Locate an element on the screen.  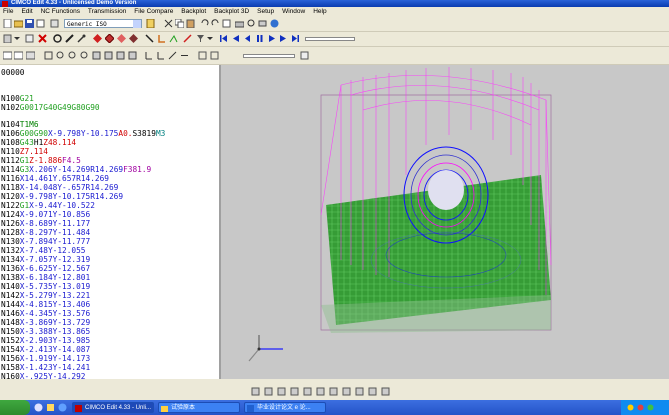
step-forward-icon is located at coordinates (283, 38).